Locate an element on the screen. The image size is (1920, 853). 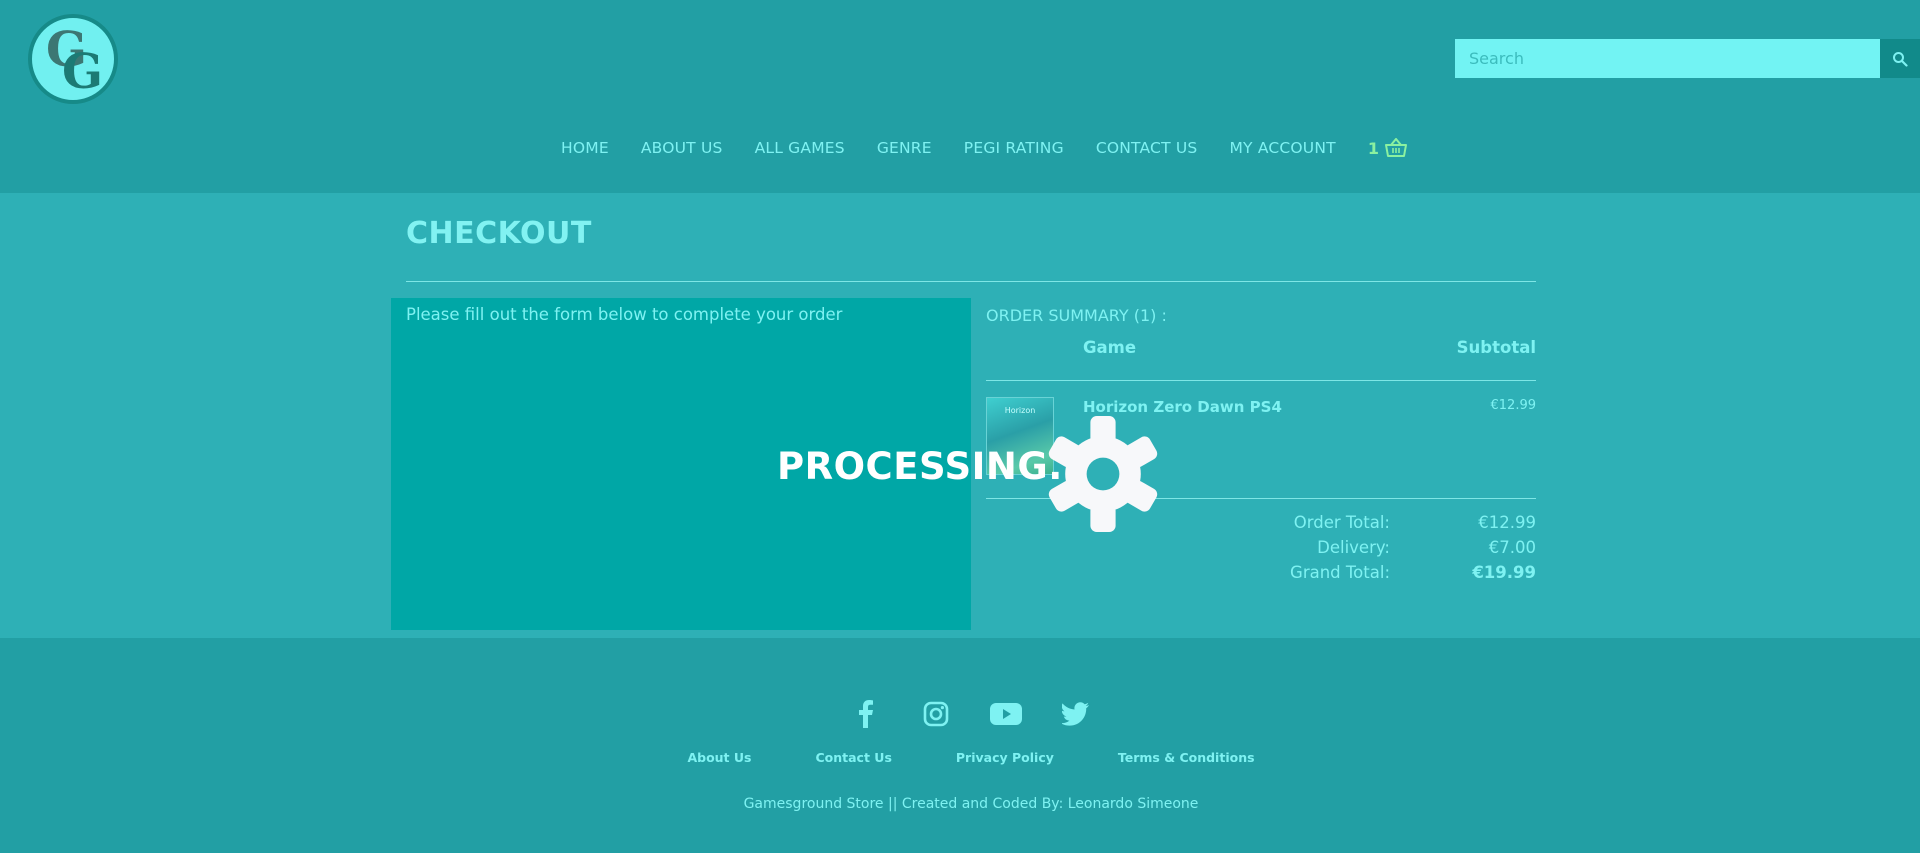
facebook-link is located at coordinates (866, 714).